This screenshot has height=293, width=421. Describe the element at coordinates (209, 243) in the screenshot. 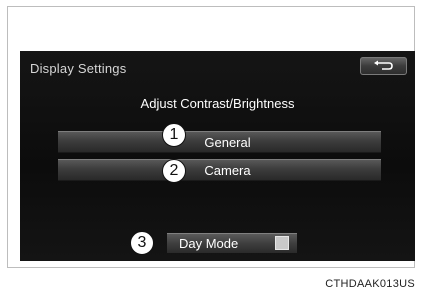

I see `day-mode-label: Day Mode` at that location.